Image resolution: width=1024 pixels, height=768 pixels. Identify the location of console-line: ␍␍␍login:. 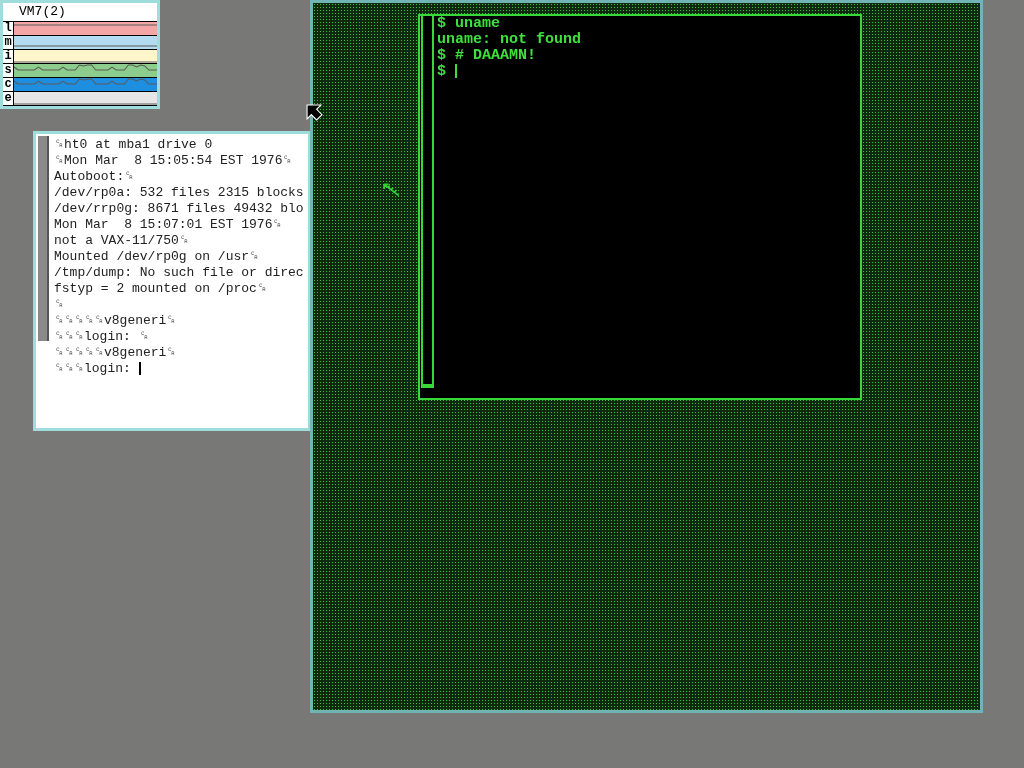
(181, 369).